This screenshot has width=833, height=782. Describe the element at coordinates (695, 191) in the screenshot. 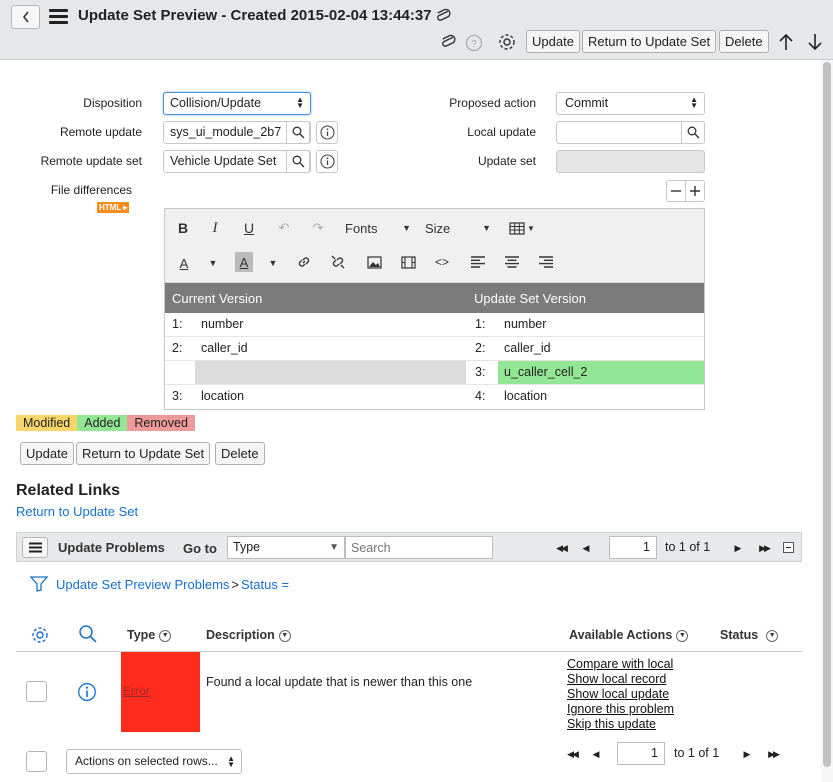

I see `expand-button` at that location.